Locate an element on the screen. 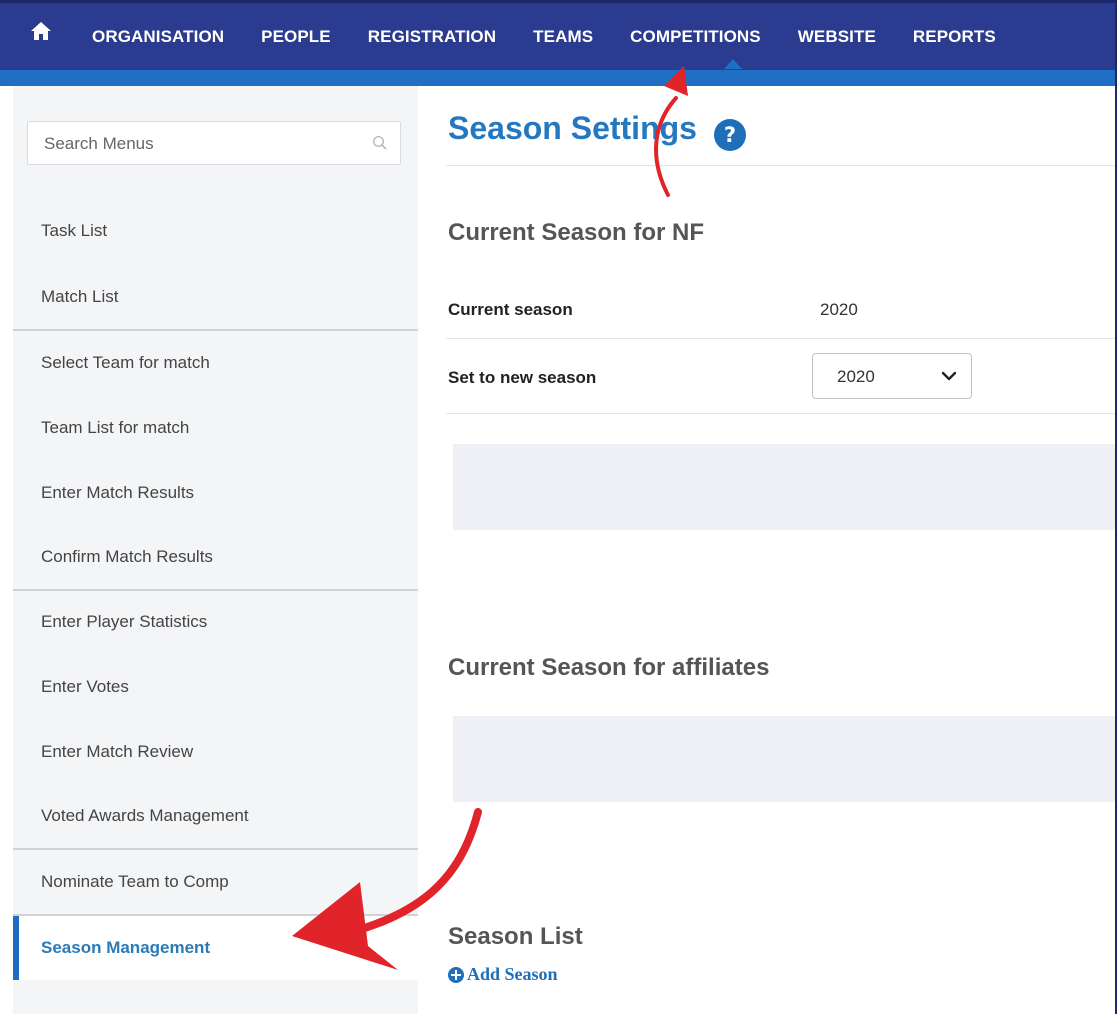 The width and height of the screenshot is (1117, 1014). nav-people: PEOPLE is located at coordinates (296, 37).